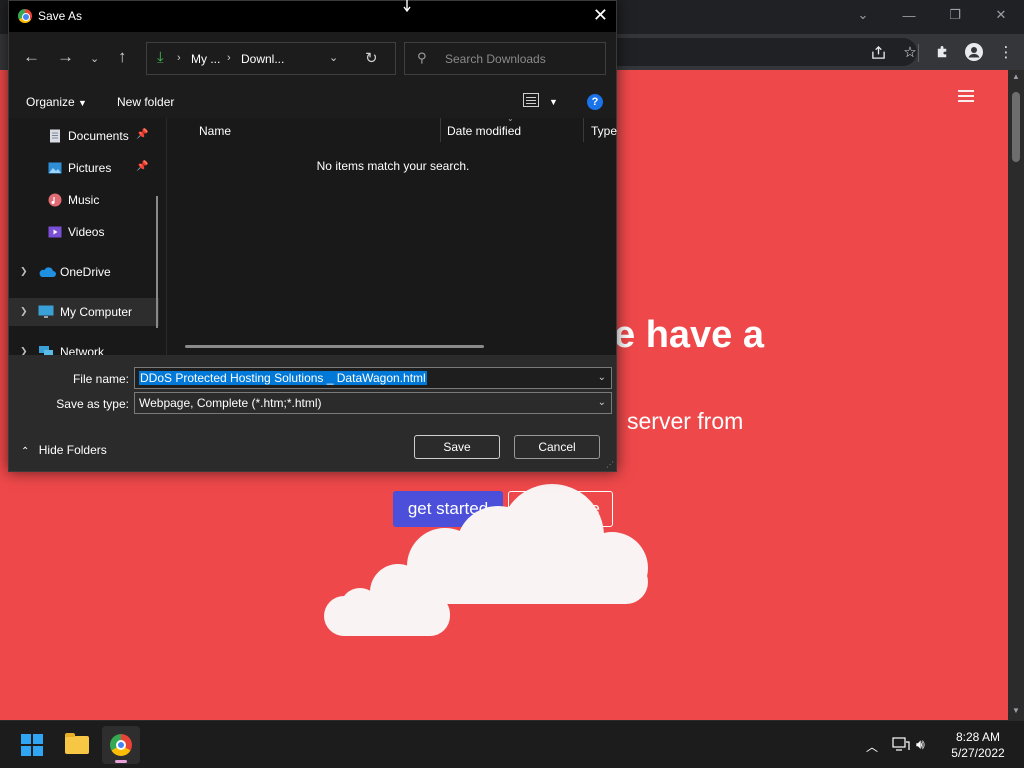  I want to click on address-dropdown-chevron-icon: ⌄, so click(333, 57).